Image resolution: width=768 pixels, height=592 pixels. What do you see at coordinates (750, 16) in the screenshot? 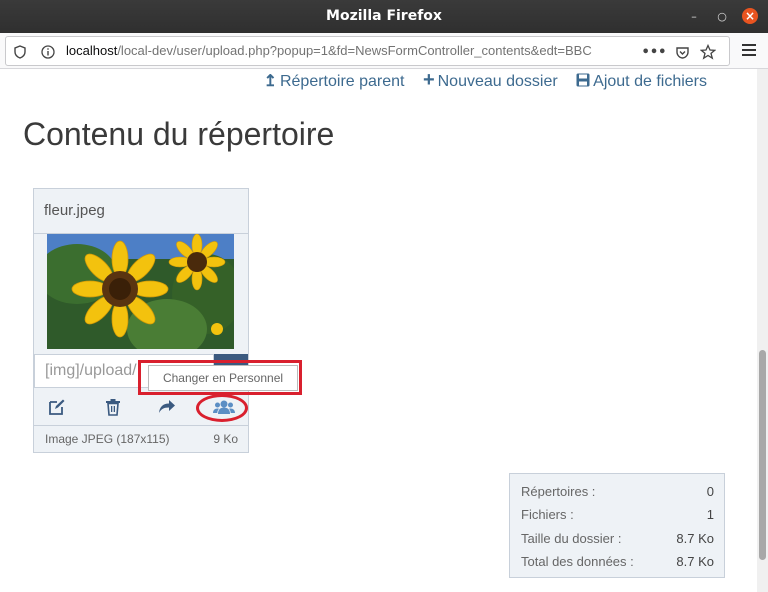
I see `close-window-button: ×` at bounding box center [750, 16].